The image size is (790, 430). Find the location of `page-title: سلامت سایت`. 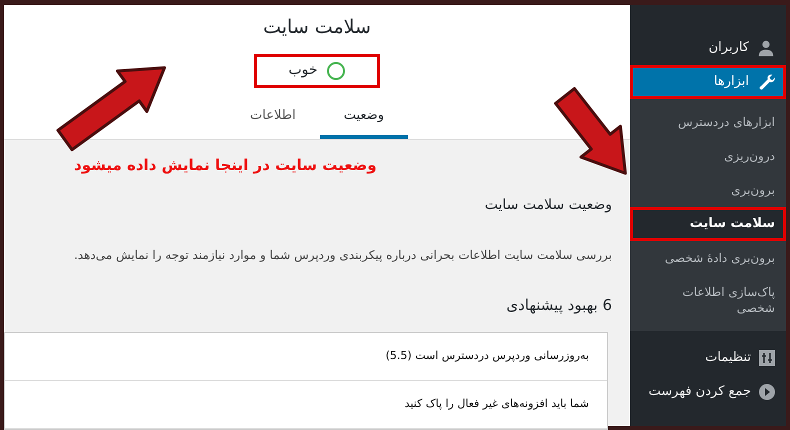

page-title: سلامت سایت is located at coordinates (317, 27).